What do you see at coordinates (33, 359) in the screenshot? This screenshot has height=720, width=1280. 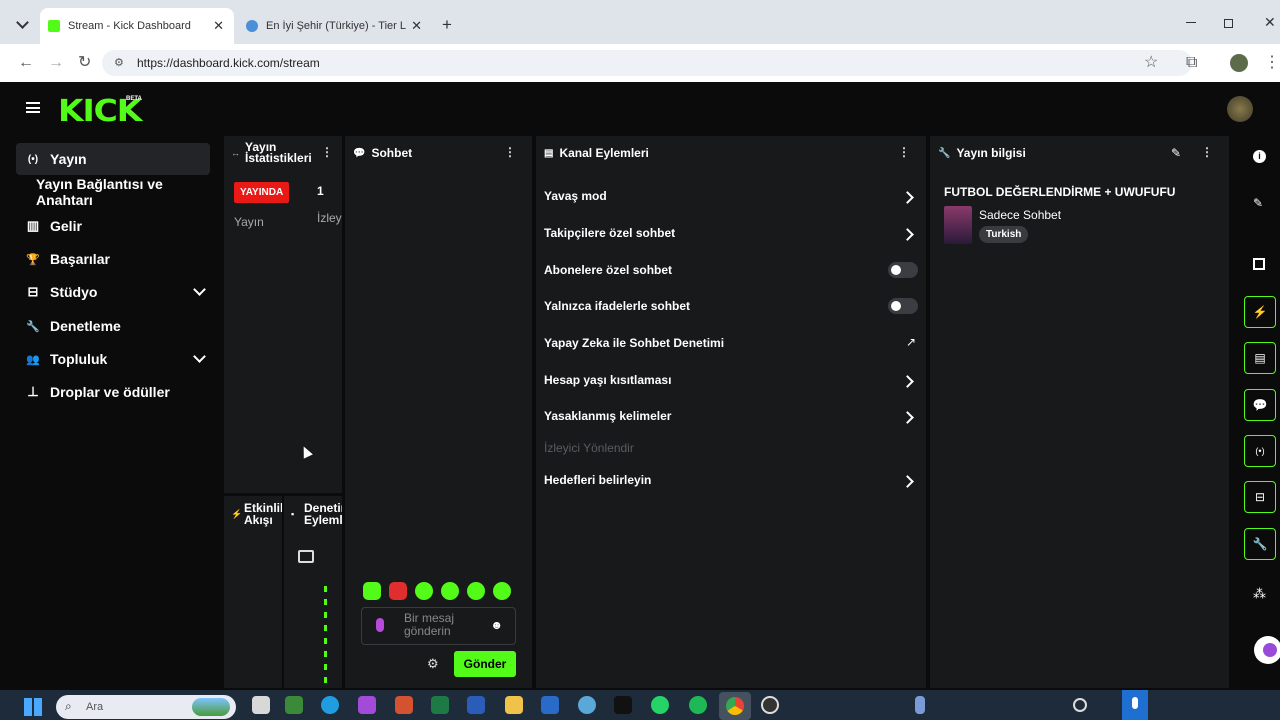 I see `community-icon: 👥` at bounding box center [33, 359].